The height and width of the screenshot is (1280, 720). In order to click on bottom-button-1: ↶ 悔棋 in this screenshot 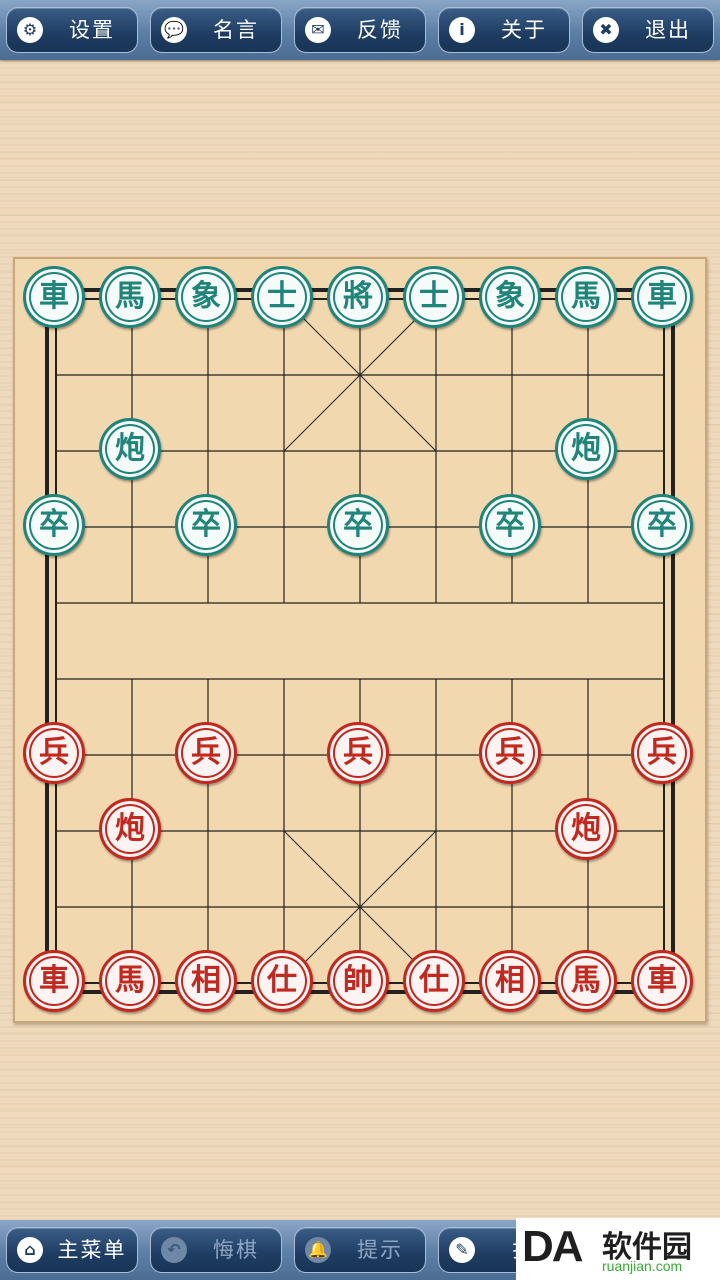, I will do `click(216, 1250)`.